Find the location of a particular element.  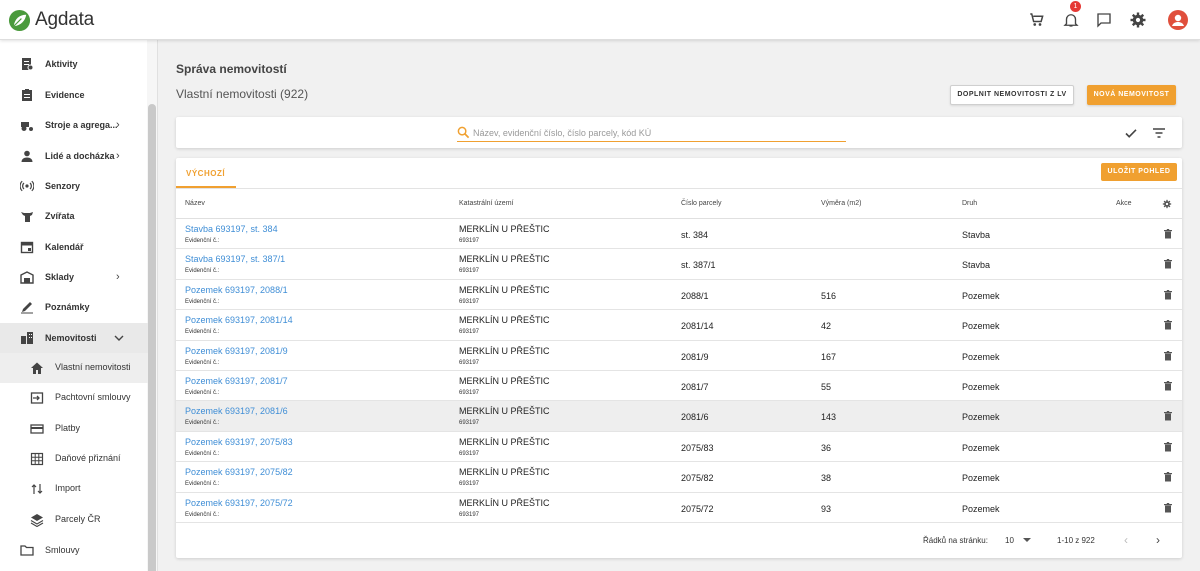

column-header-type: Druh is located at coordinates (969, 203).